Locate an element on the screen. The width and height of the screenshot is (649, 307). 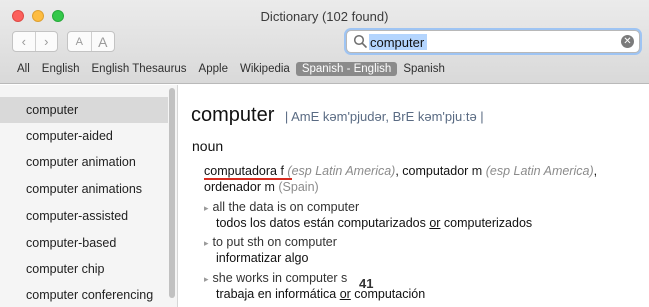
source-tab-apple: Apple is located at coordinates (213, 69).